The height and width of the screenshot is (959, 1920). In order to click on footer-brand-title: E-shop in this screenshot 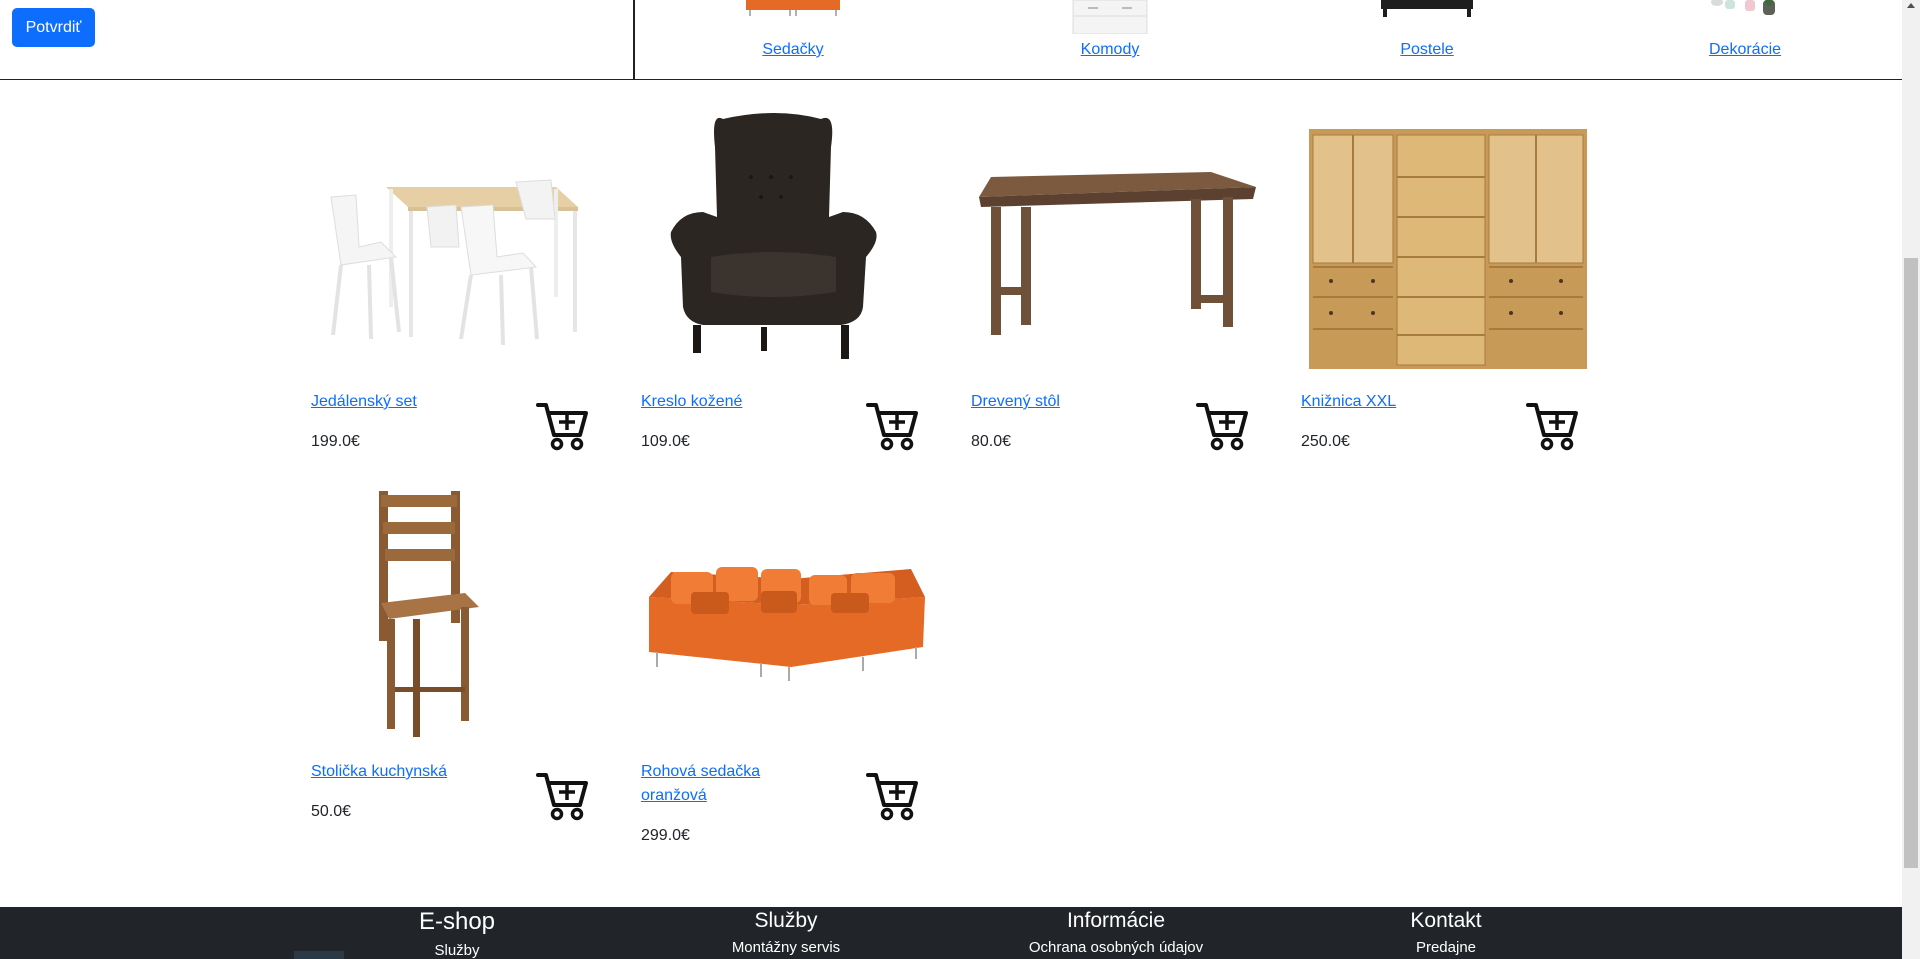, I will do `click(457, 921)`.